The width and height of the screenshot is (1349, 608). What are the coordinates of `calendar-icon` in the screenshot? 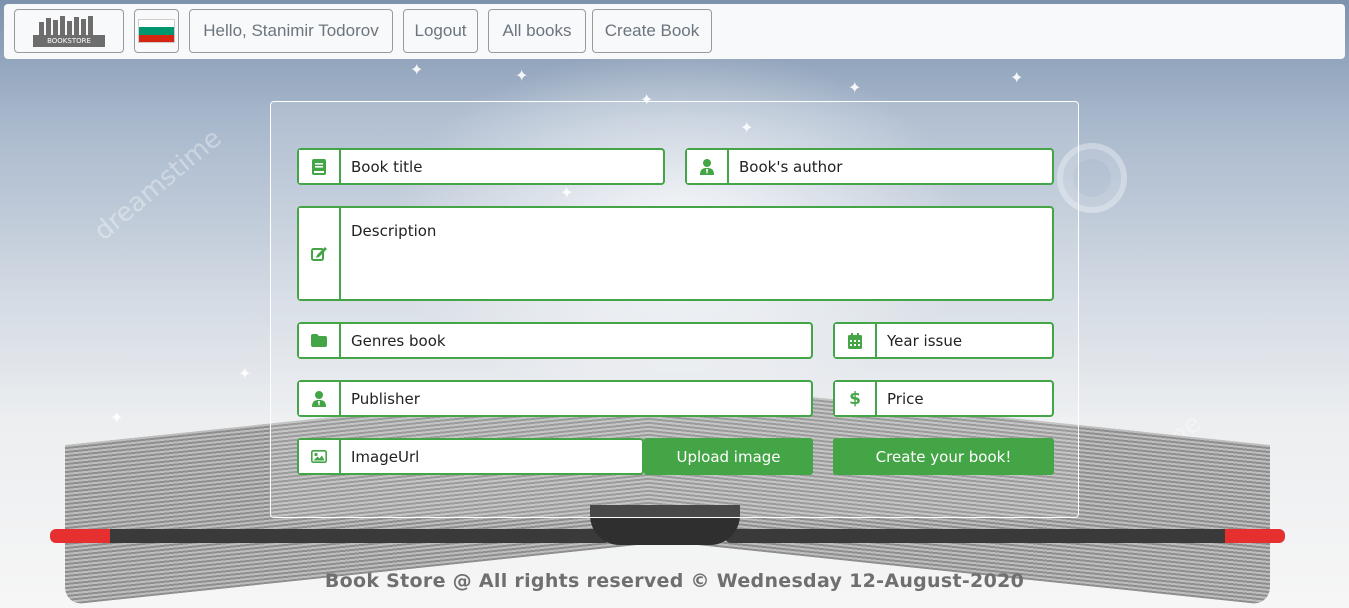 It's located at (856, 340).